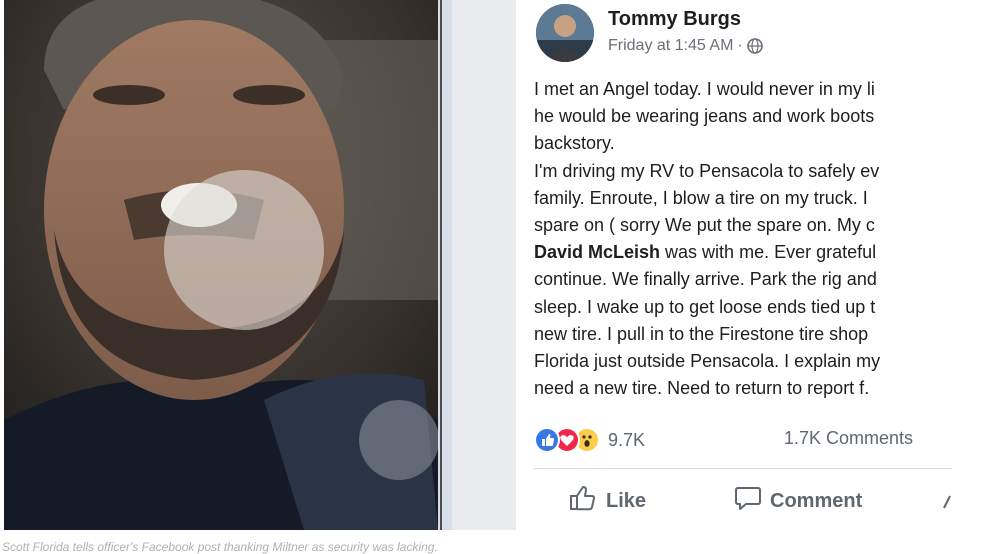 The width and height of the screenshot is (986, 554). Describe the element at coordinates (484, 265) in the screenshot. I see `facebook-background-panel` at that location.